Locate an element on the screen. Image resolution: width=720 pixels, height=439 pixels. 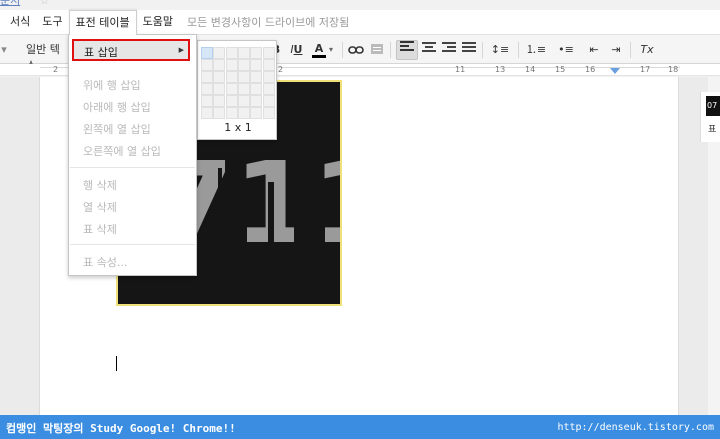
align-right-button is located at coordinates (449, 50).